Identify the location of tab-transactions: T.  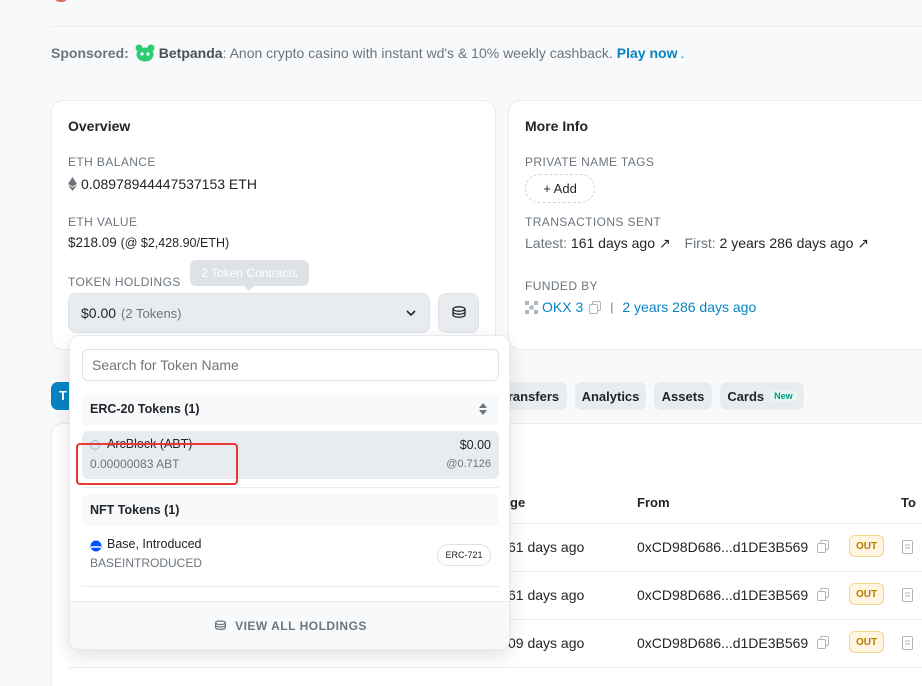
(61, 396).